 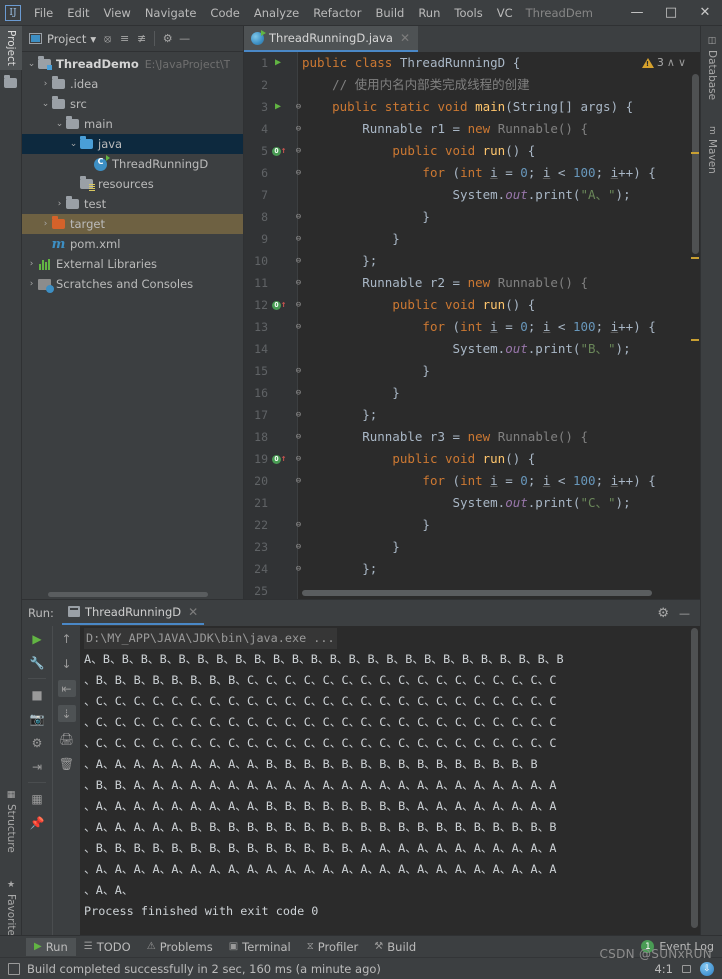 What do you see at coordinates (663, 613) in the screenshot?
I see `gear-icon: ⚙` at bounding box center [663, 613].